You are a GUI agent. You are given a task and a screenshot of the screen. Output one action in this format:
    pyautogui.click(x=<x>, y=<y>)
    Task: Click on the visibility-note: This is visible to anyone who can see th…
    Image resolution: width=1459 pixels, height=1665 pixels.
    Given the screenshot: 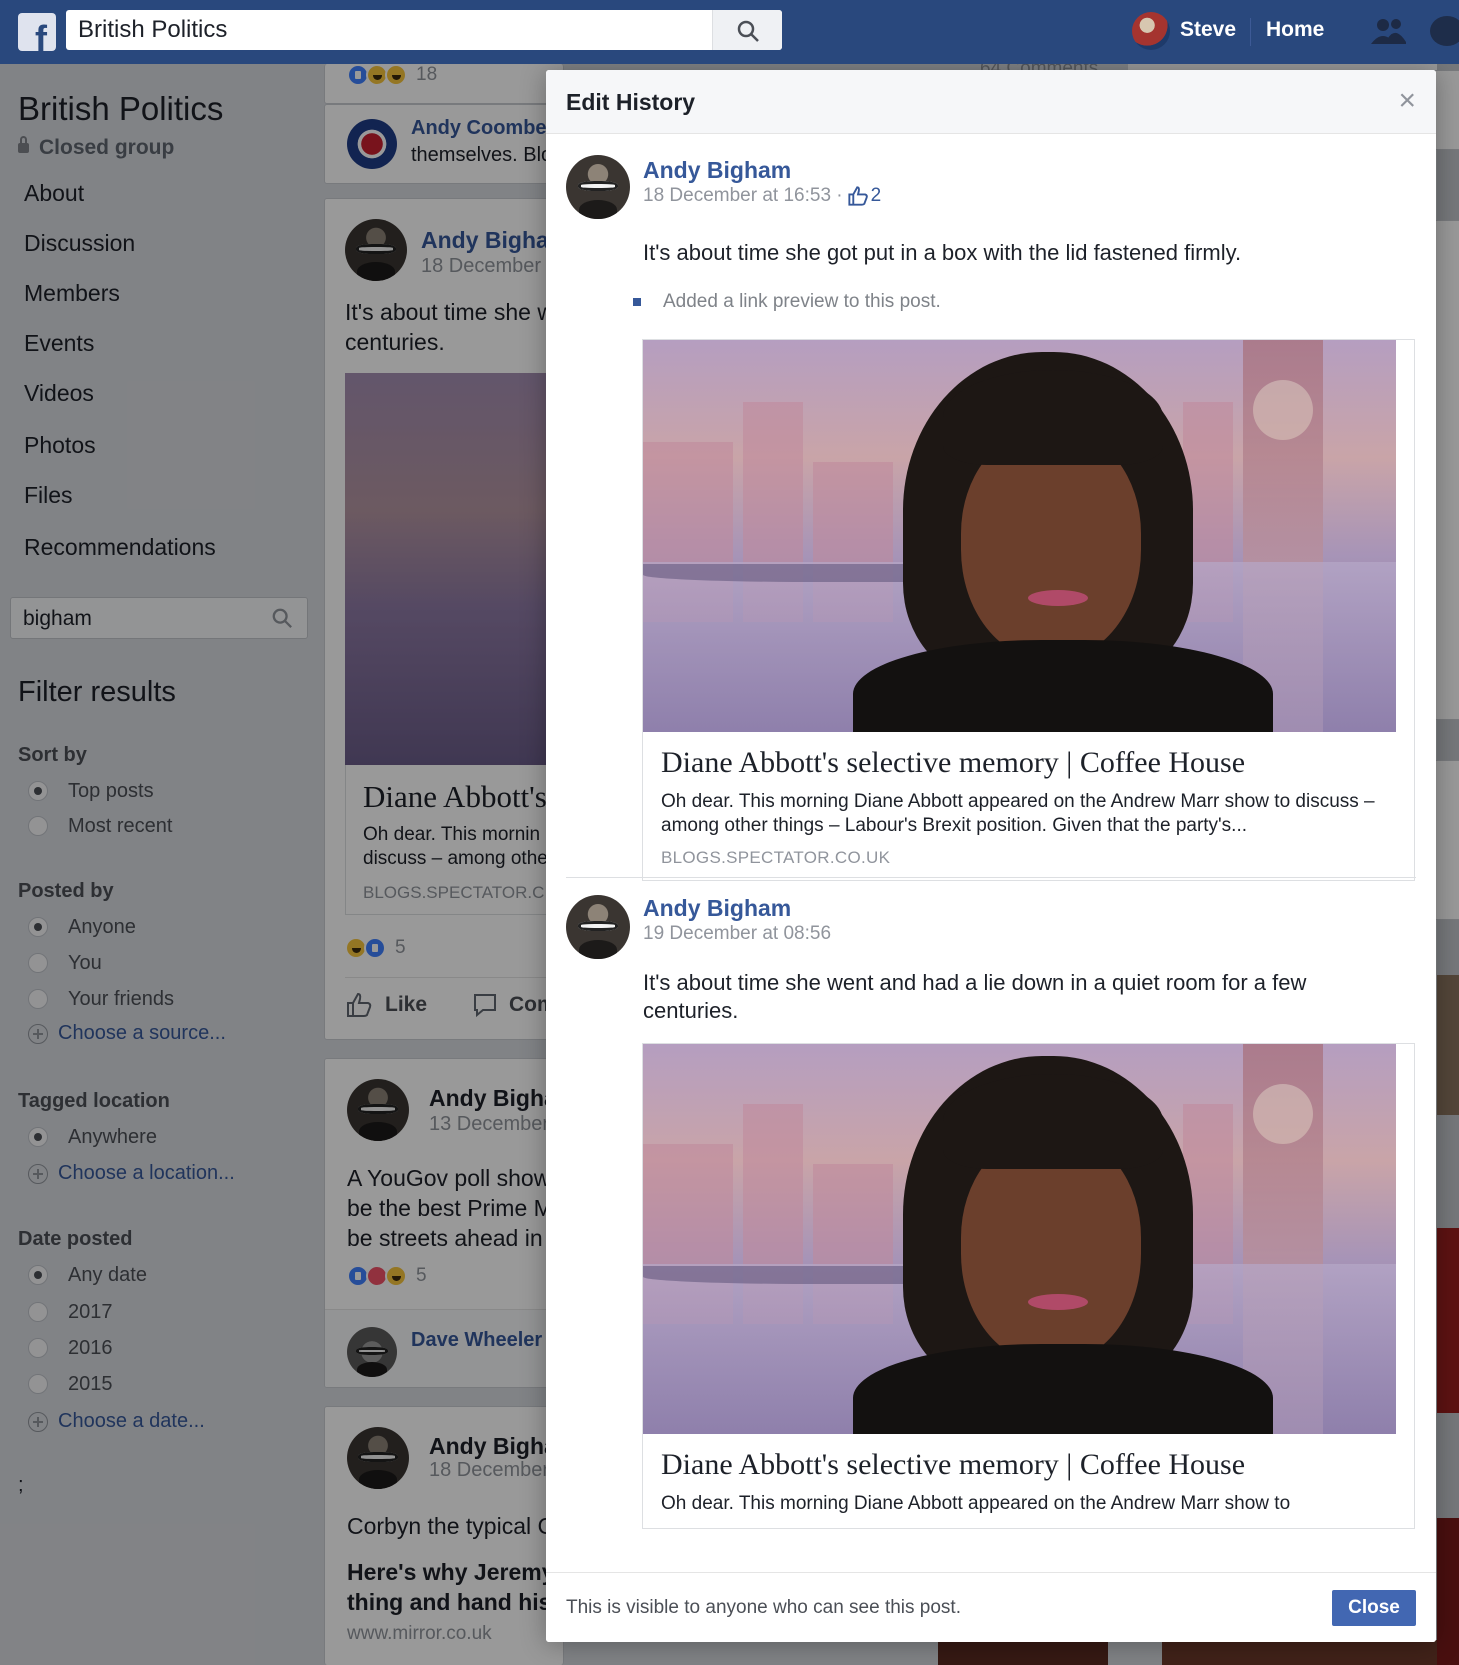 What is the action you would take?
    pyautogui.click(x=763, y=1607)
    